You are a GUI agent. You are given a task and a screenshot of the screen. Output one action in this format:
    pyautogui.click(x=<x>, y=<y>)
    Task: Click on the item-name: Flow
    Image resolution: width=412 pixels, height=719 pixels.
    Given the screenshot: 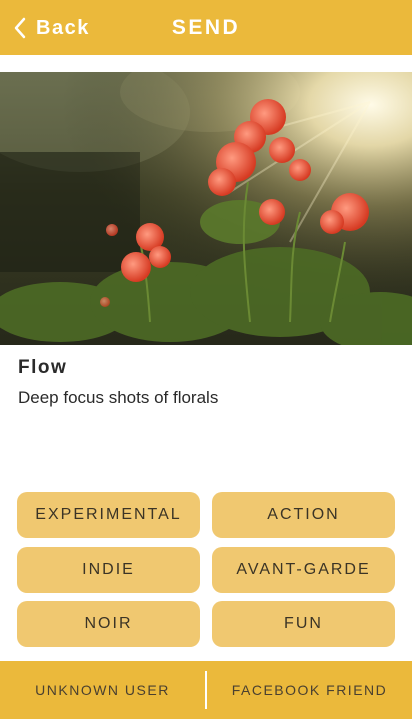 What is the action you would take?
    pyautogui.click(x=43, y=367)
    